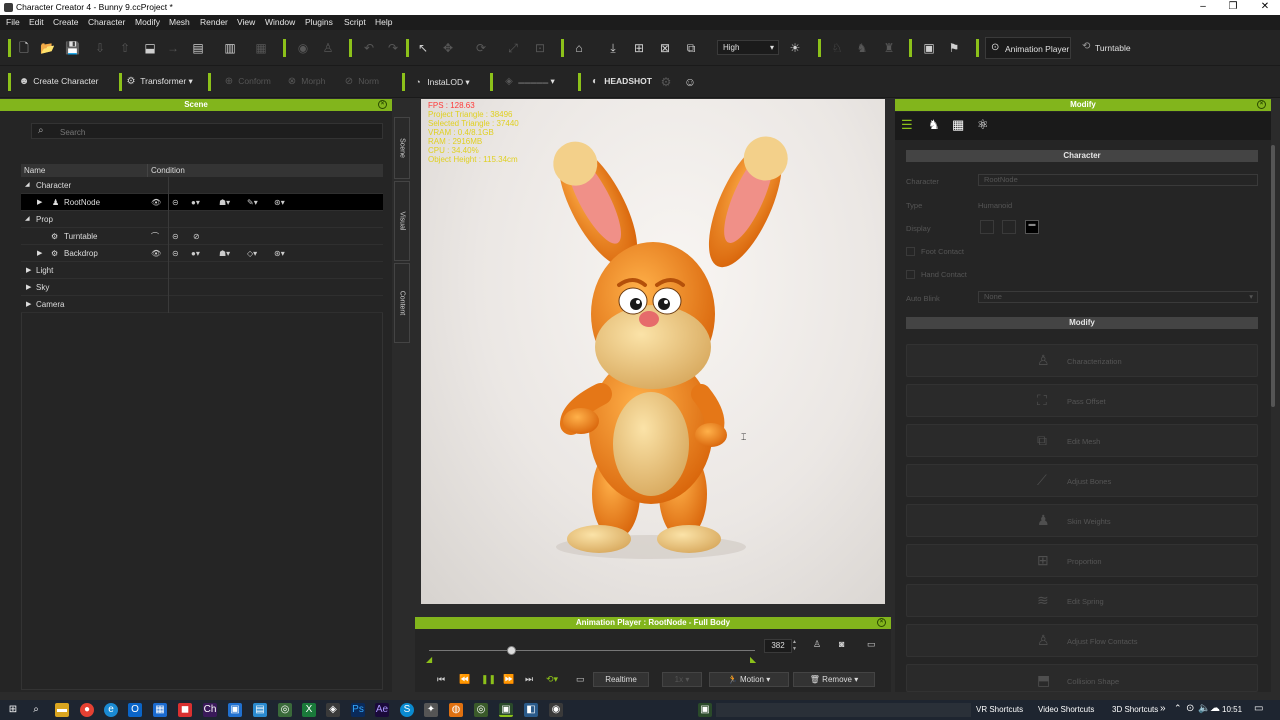 Image resolution: width=1280 pixels, height=720 pixels. Describe the element at coordinates (360, 82) in the screenshot. I see `norm-button: ⊘ Norm` at that location.